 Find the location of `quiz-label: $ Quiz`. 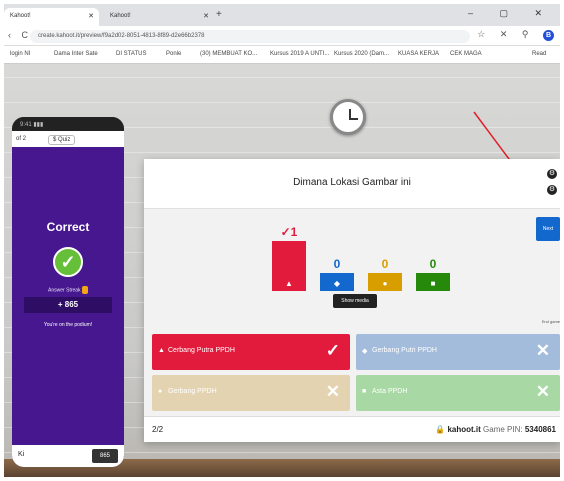

quiz-label: $ Quiz is located at coordinates (62, 140).